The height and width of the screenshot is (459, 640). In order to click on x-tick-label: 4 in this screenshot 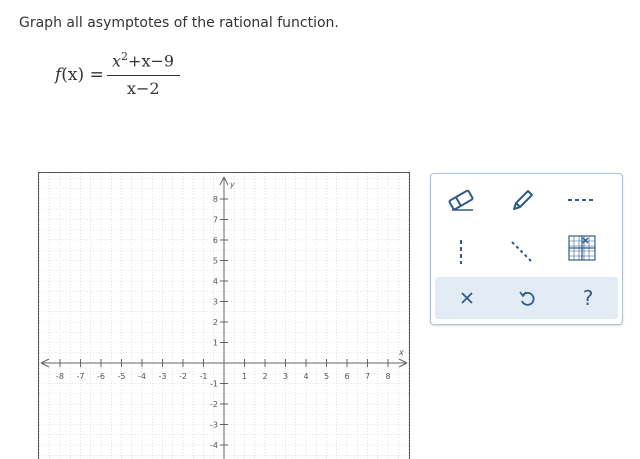, I will do `click(305, 376)`.